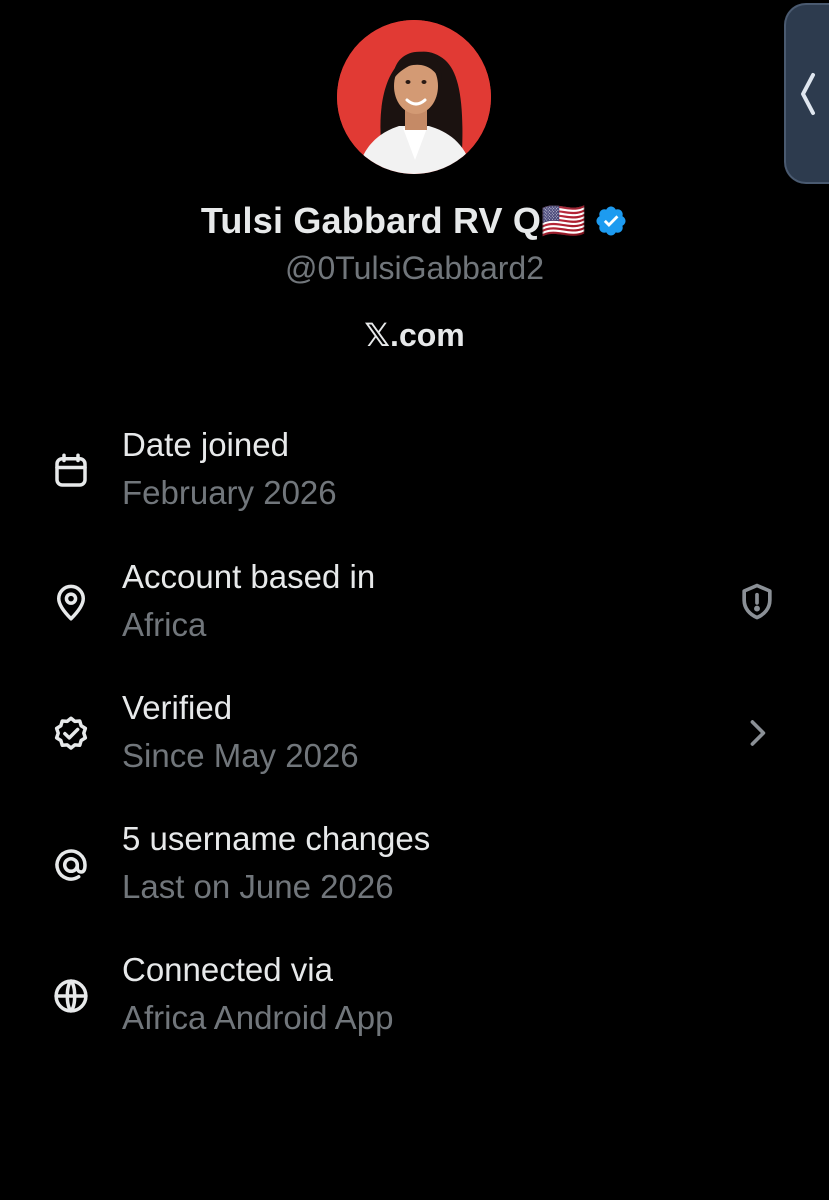 The image size is (829, 1200). What do you see at coordinates (276, 838) in the screenshot?
I see `row-title: 5 username changes` at bounding box center [276, 838].